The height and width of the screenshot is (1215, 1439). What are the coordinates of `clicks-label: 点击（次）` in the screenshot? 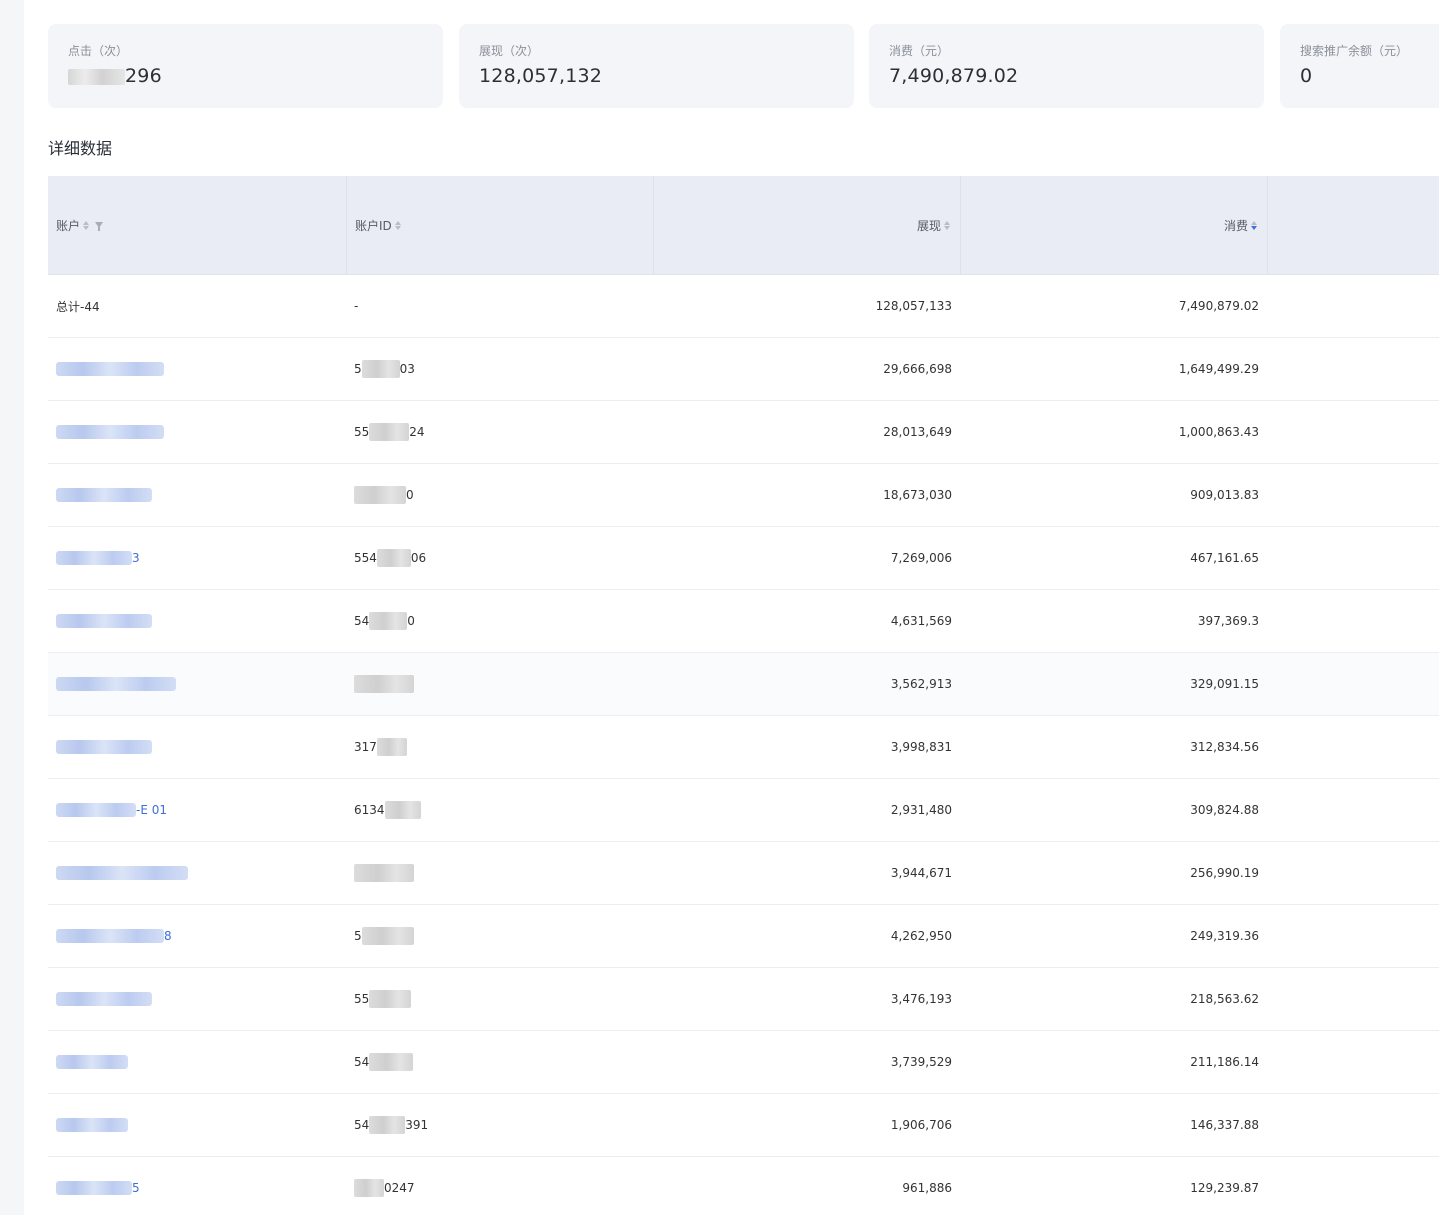 It's located at (98, 51).